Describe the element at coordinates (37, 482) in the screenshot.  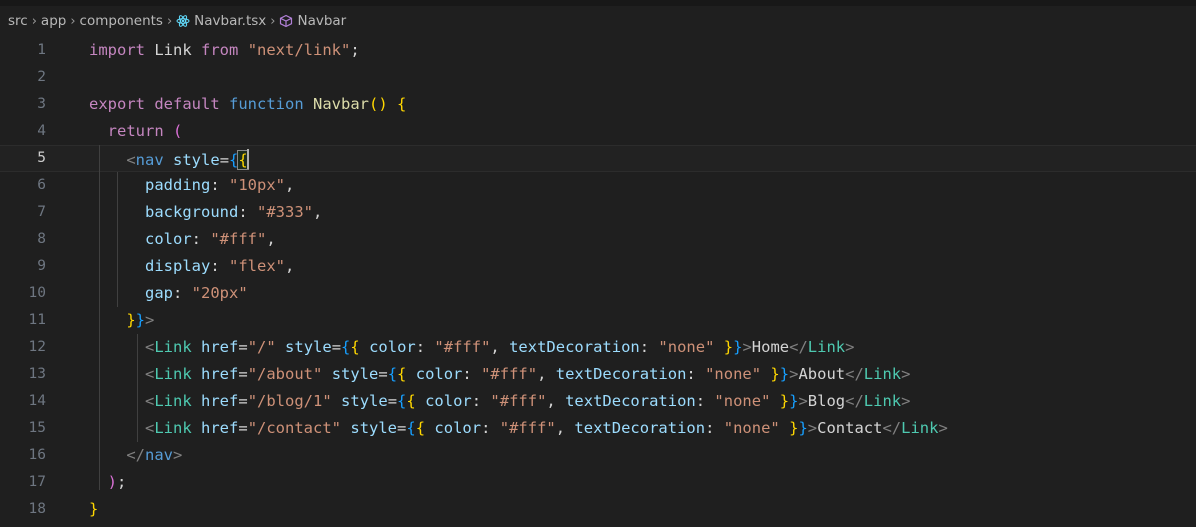
I see `line-number: 17` at that location.